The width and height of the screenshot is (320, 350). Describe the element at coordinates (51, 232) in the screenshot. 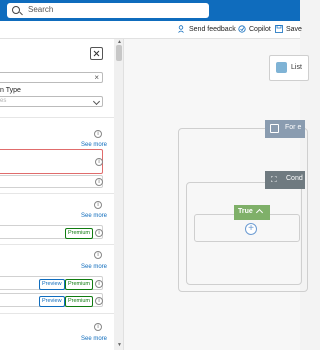

I see `connector-card: Premium i` at that location.